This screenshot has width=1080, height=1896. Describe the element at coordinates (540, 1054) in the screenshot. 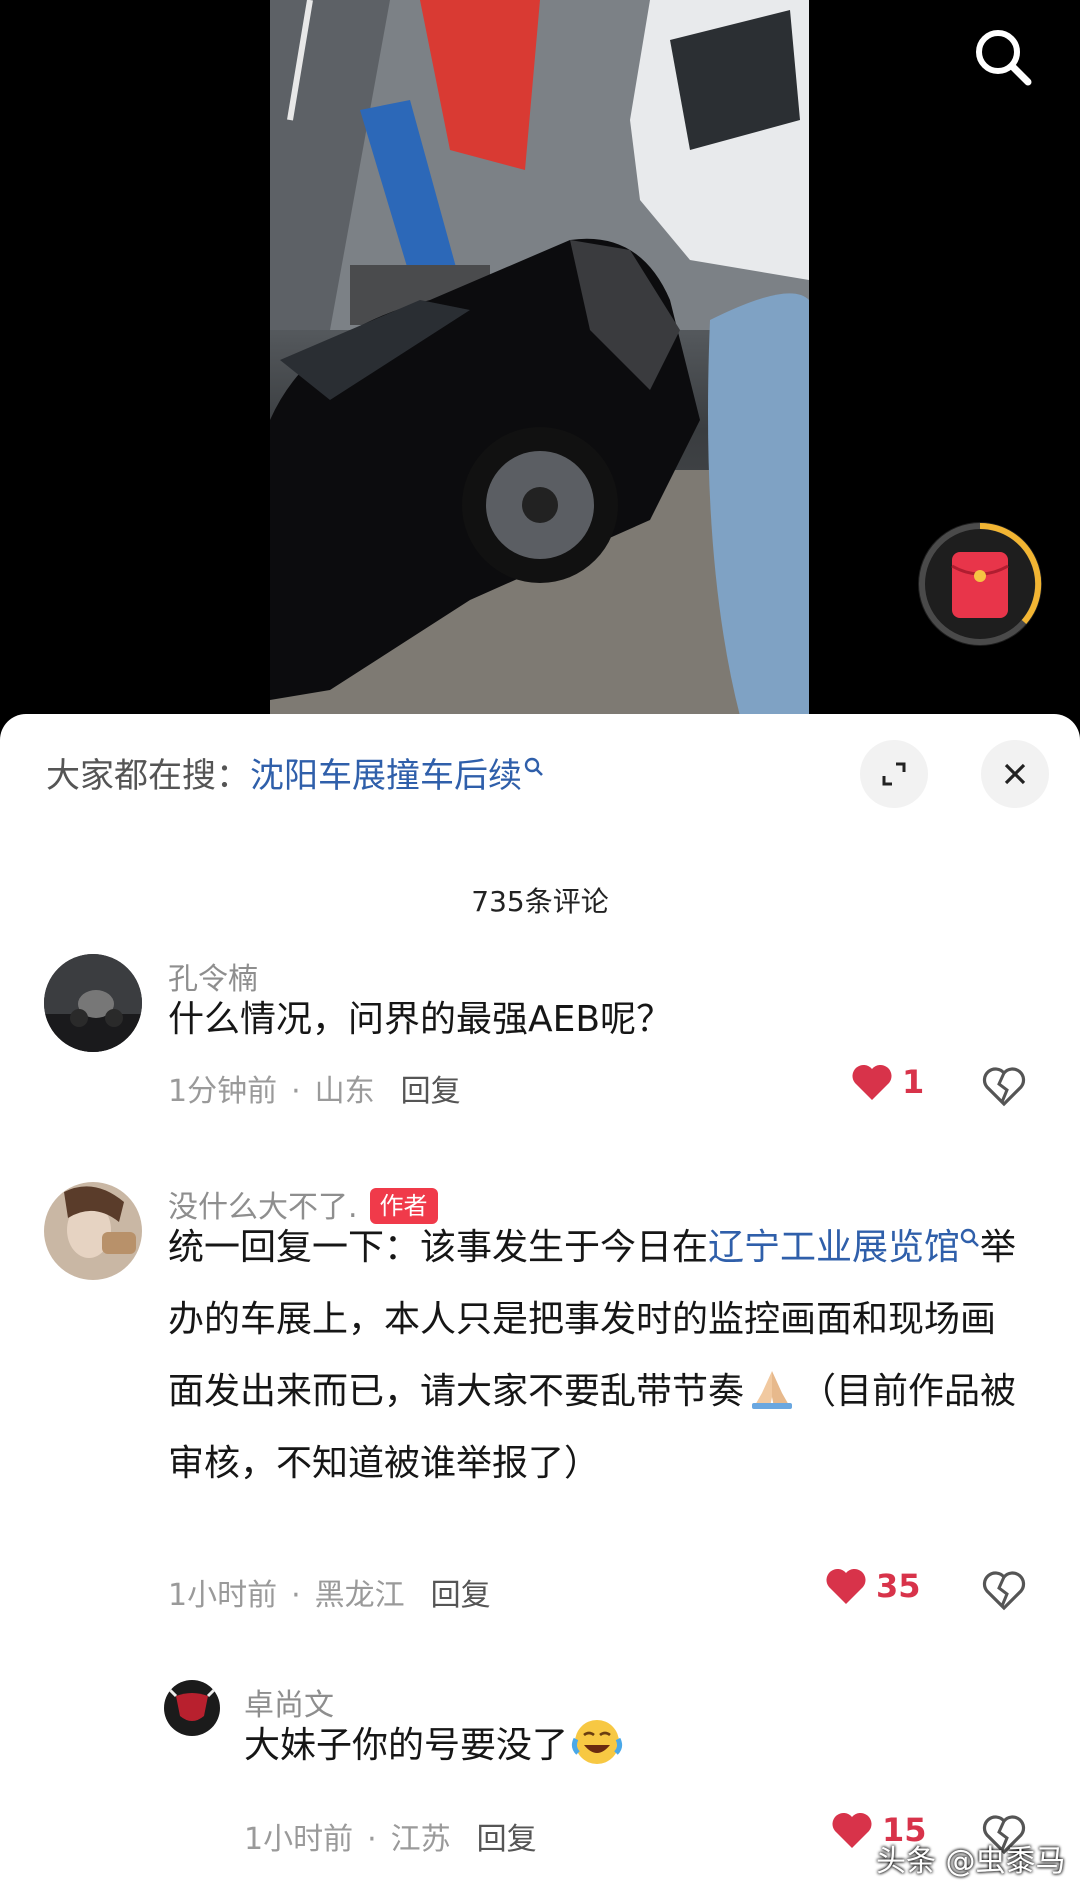

I see `comment-item: 孔令楠 什么情况，问界的最强AEB呢？ 1分钟前 · 山东 回复 1` at that location.